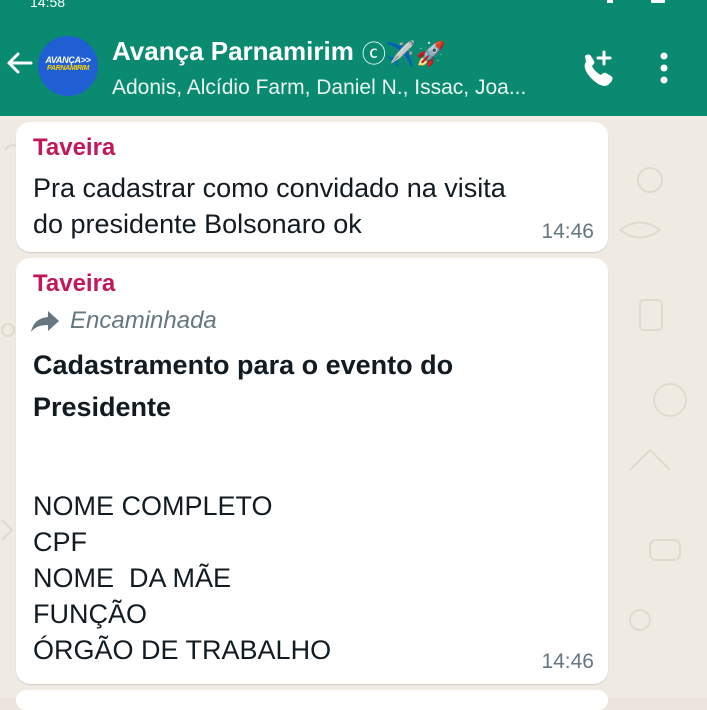 The width and height of the screenshot is (707, 710). I want to click on next-message-bubble, so click(312, 700).